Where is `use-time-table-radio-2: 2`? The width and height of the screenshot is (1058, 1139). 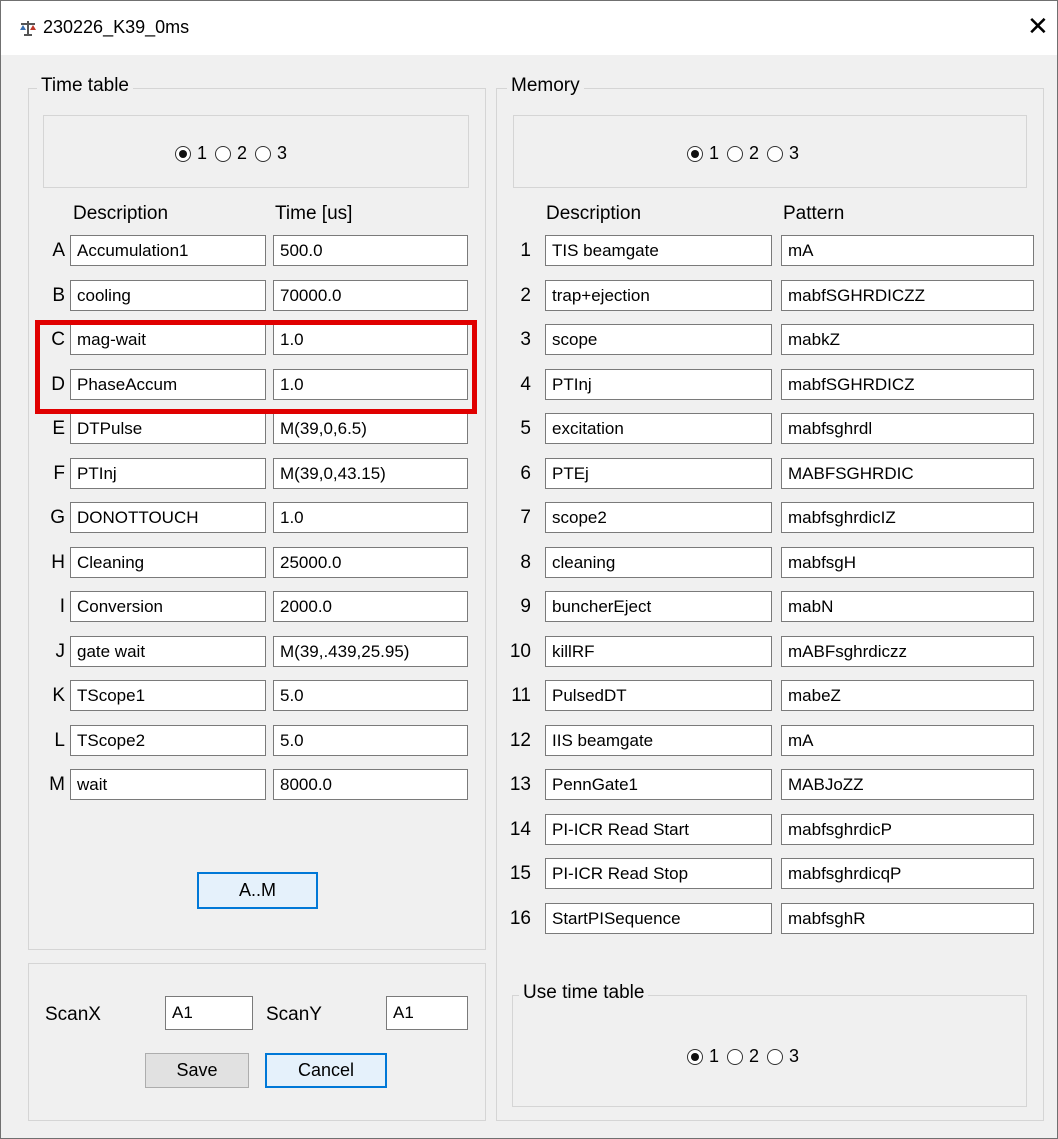
use-time-table-radio-2: 2 is located at coordinates (743, 1056).